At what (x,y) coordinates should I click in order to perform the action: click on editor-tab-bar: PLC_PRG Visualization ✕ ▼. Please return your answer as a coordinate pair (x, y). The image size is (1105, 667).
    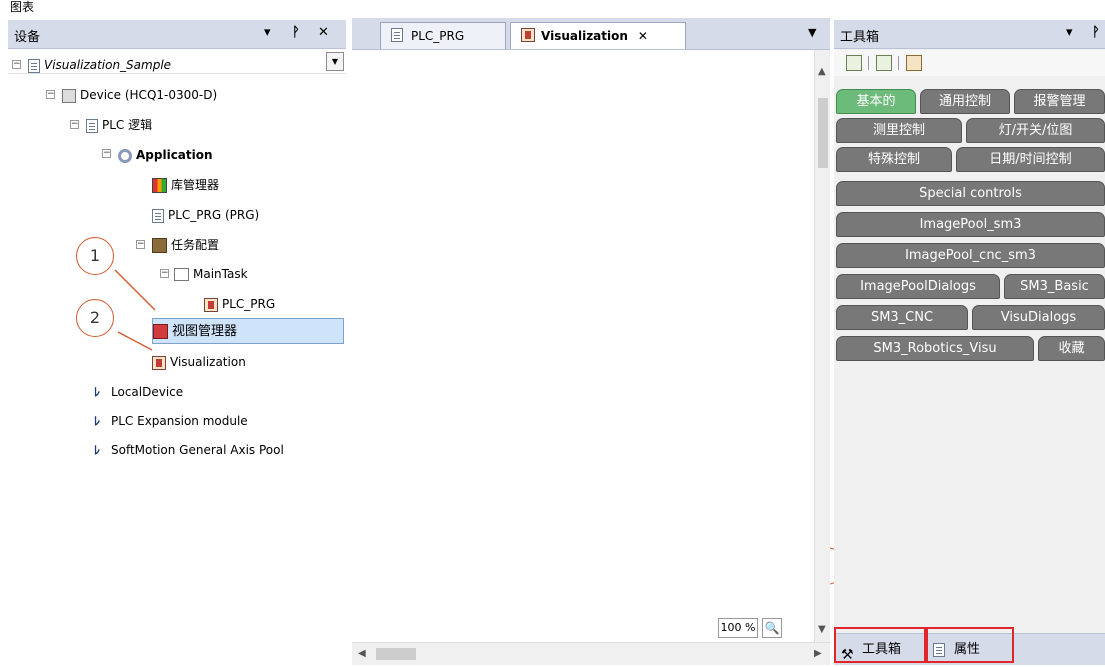
    Looking at the image, I should click on (591, 34).